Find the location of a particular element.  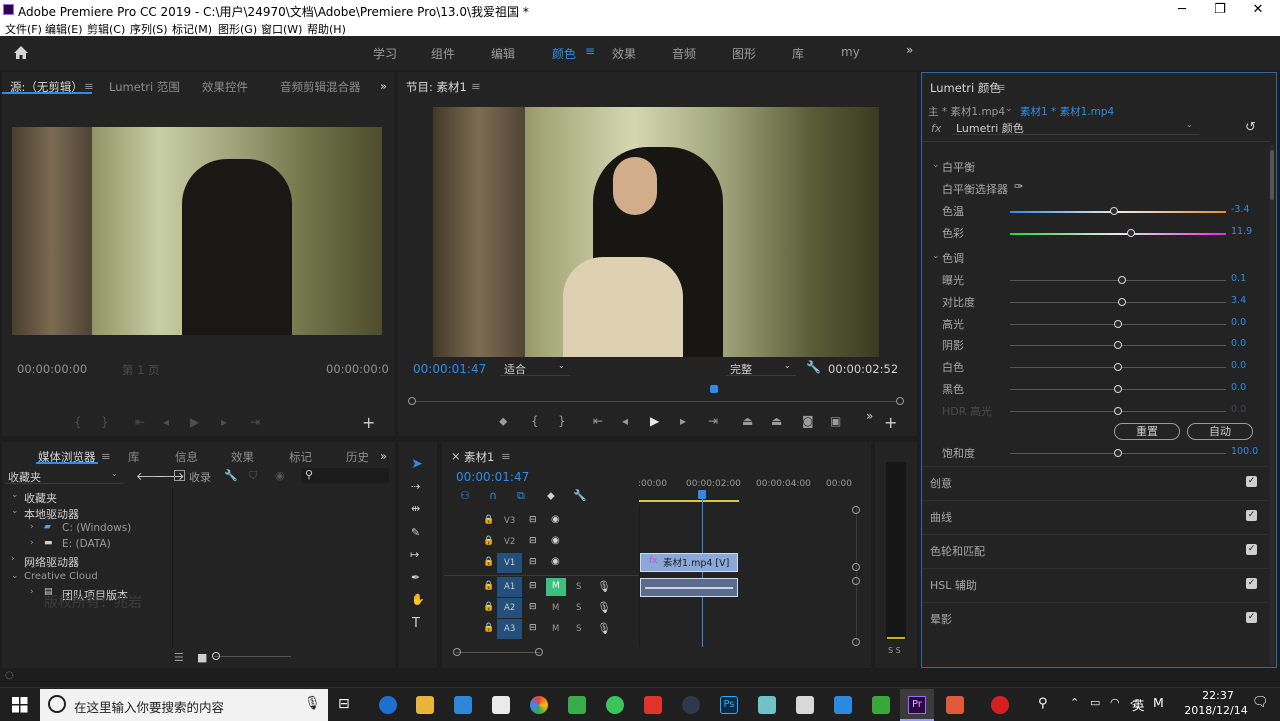

program-menu-icon: ≡ is located at coordinates (476, 86).